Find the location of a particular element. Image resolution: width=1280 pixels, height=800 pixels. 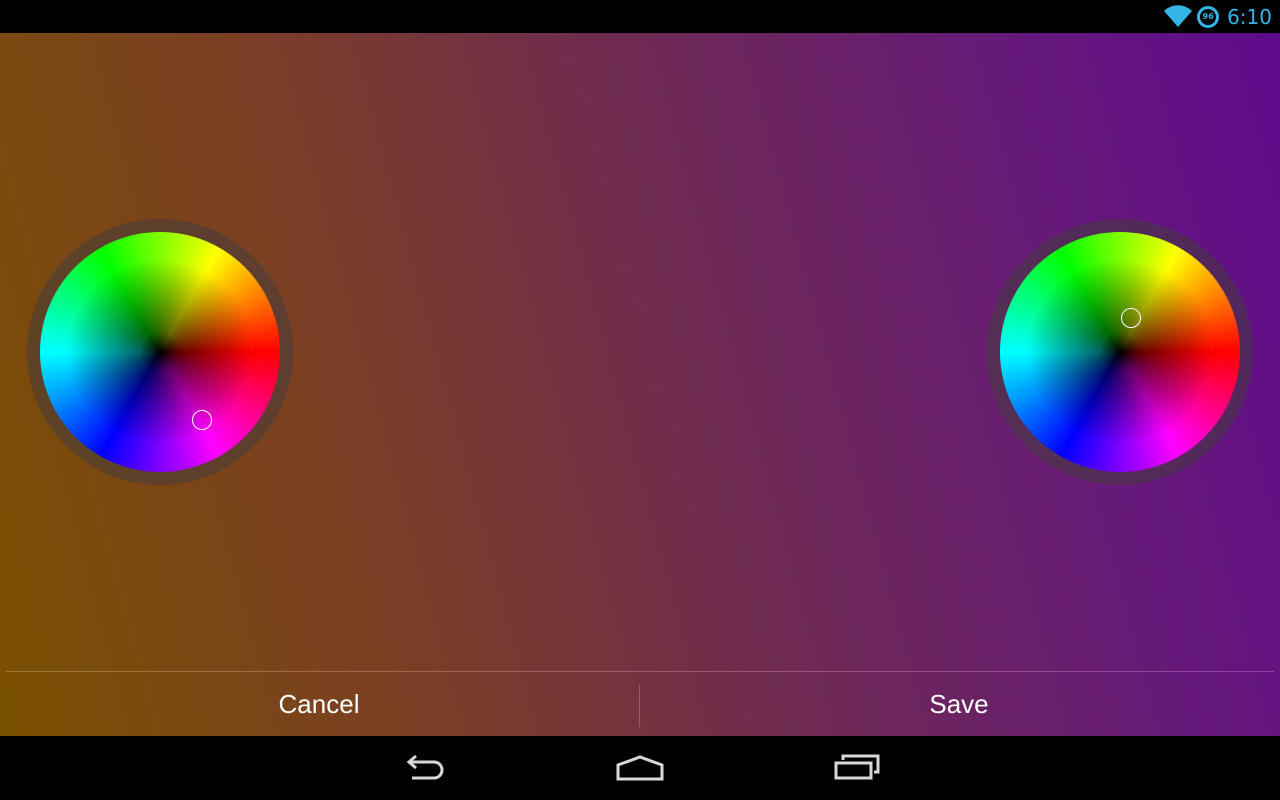

recents-button is located at coordinates (857, 768).